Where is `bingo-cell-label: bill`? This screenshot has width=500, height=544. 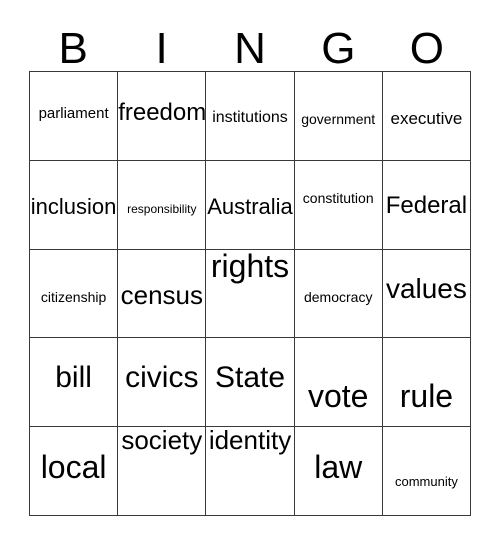 bingo-cell-label: bill is located at coordinates (73, 378).